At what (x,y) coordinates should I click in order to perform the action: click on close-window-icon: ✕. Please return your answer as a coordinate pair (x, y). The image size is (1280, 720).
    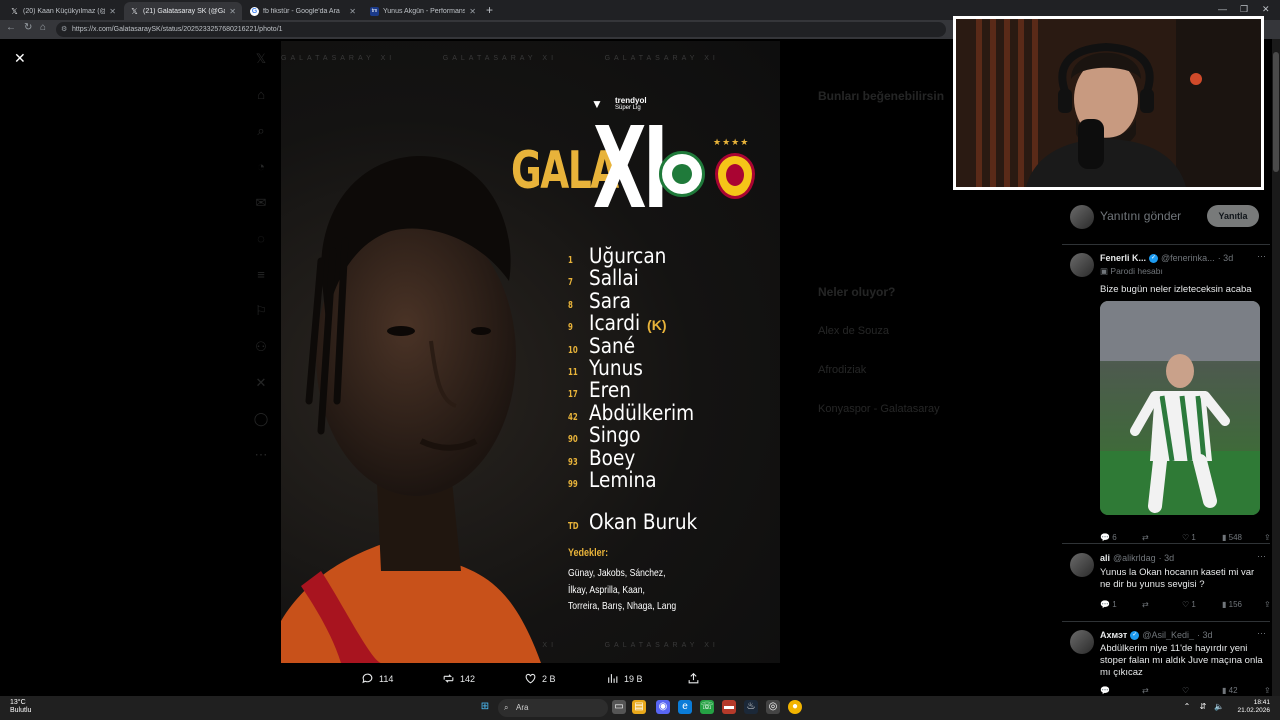
    Looking at the image, I should click on (1266, 9).